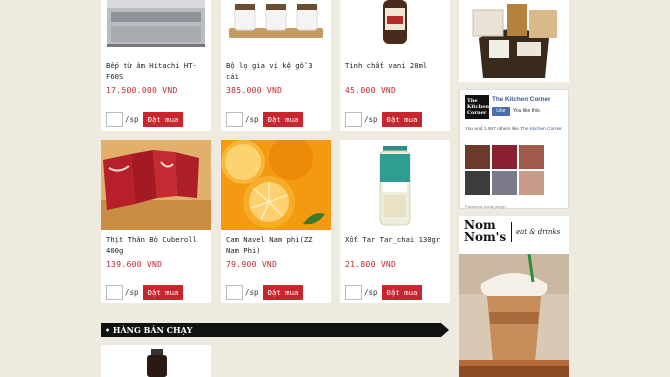  What do you see at coordinates (395, 185) in the screenshot?
I see `product-image-tartar-sauce` at bounding box center [395, 185].